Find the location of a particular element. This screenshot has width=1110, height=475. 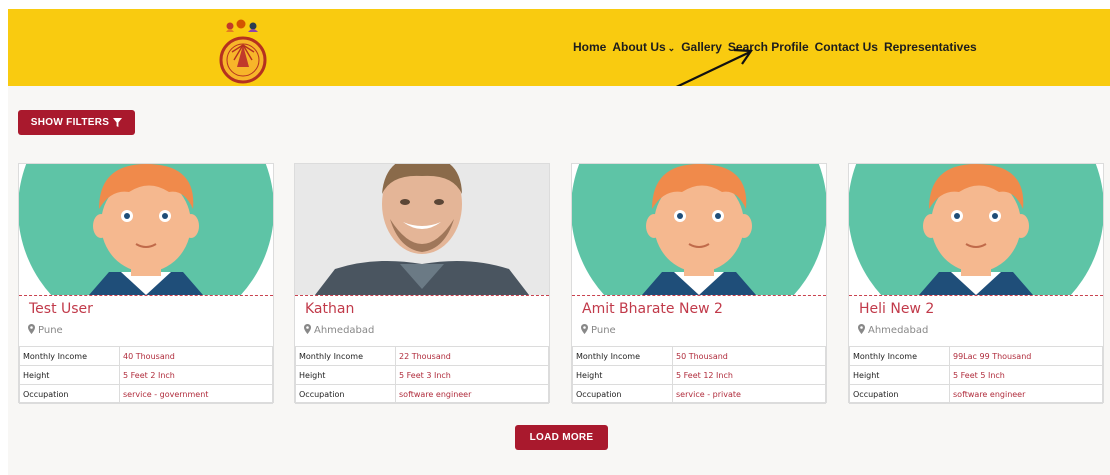

nav-home: Home is located at coordinates (589, 47).